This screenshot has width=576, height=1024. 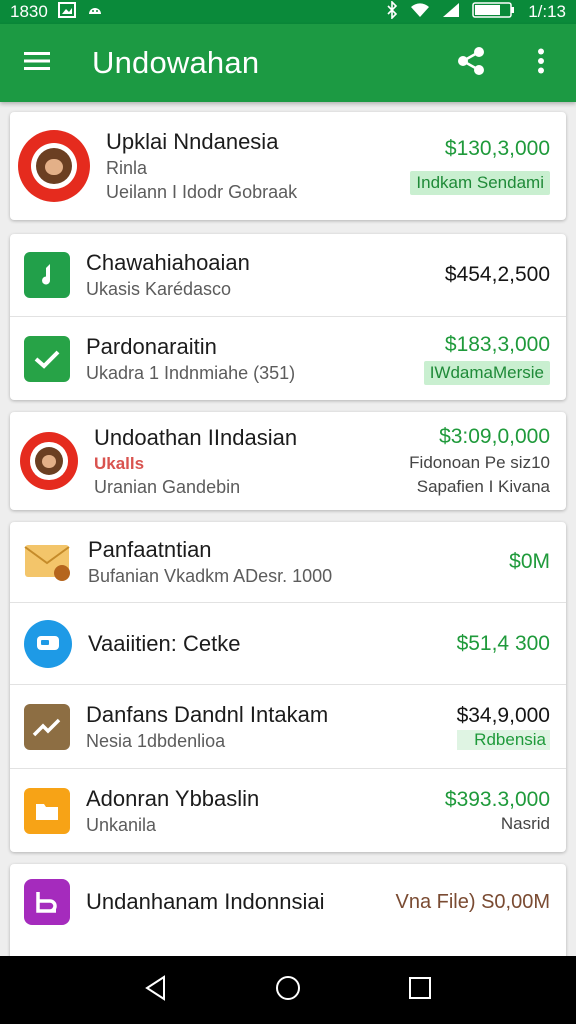 What do you see at coordinates (251, 359) in the screenshot?
I see `item-texts: Pardonaraitin Ukadra 1 Indnmiahe (351)` at bounding box center [251, 359].